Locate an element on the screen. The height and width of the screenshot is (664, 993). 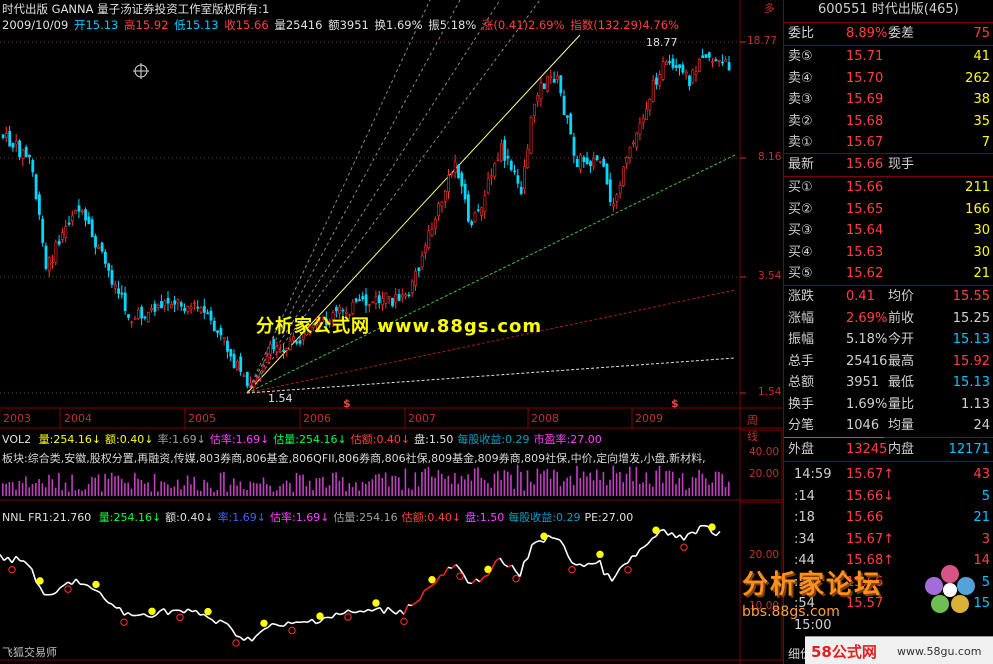
sell-label: 卖① is located at coordinates (800, 142).